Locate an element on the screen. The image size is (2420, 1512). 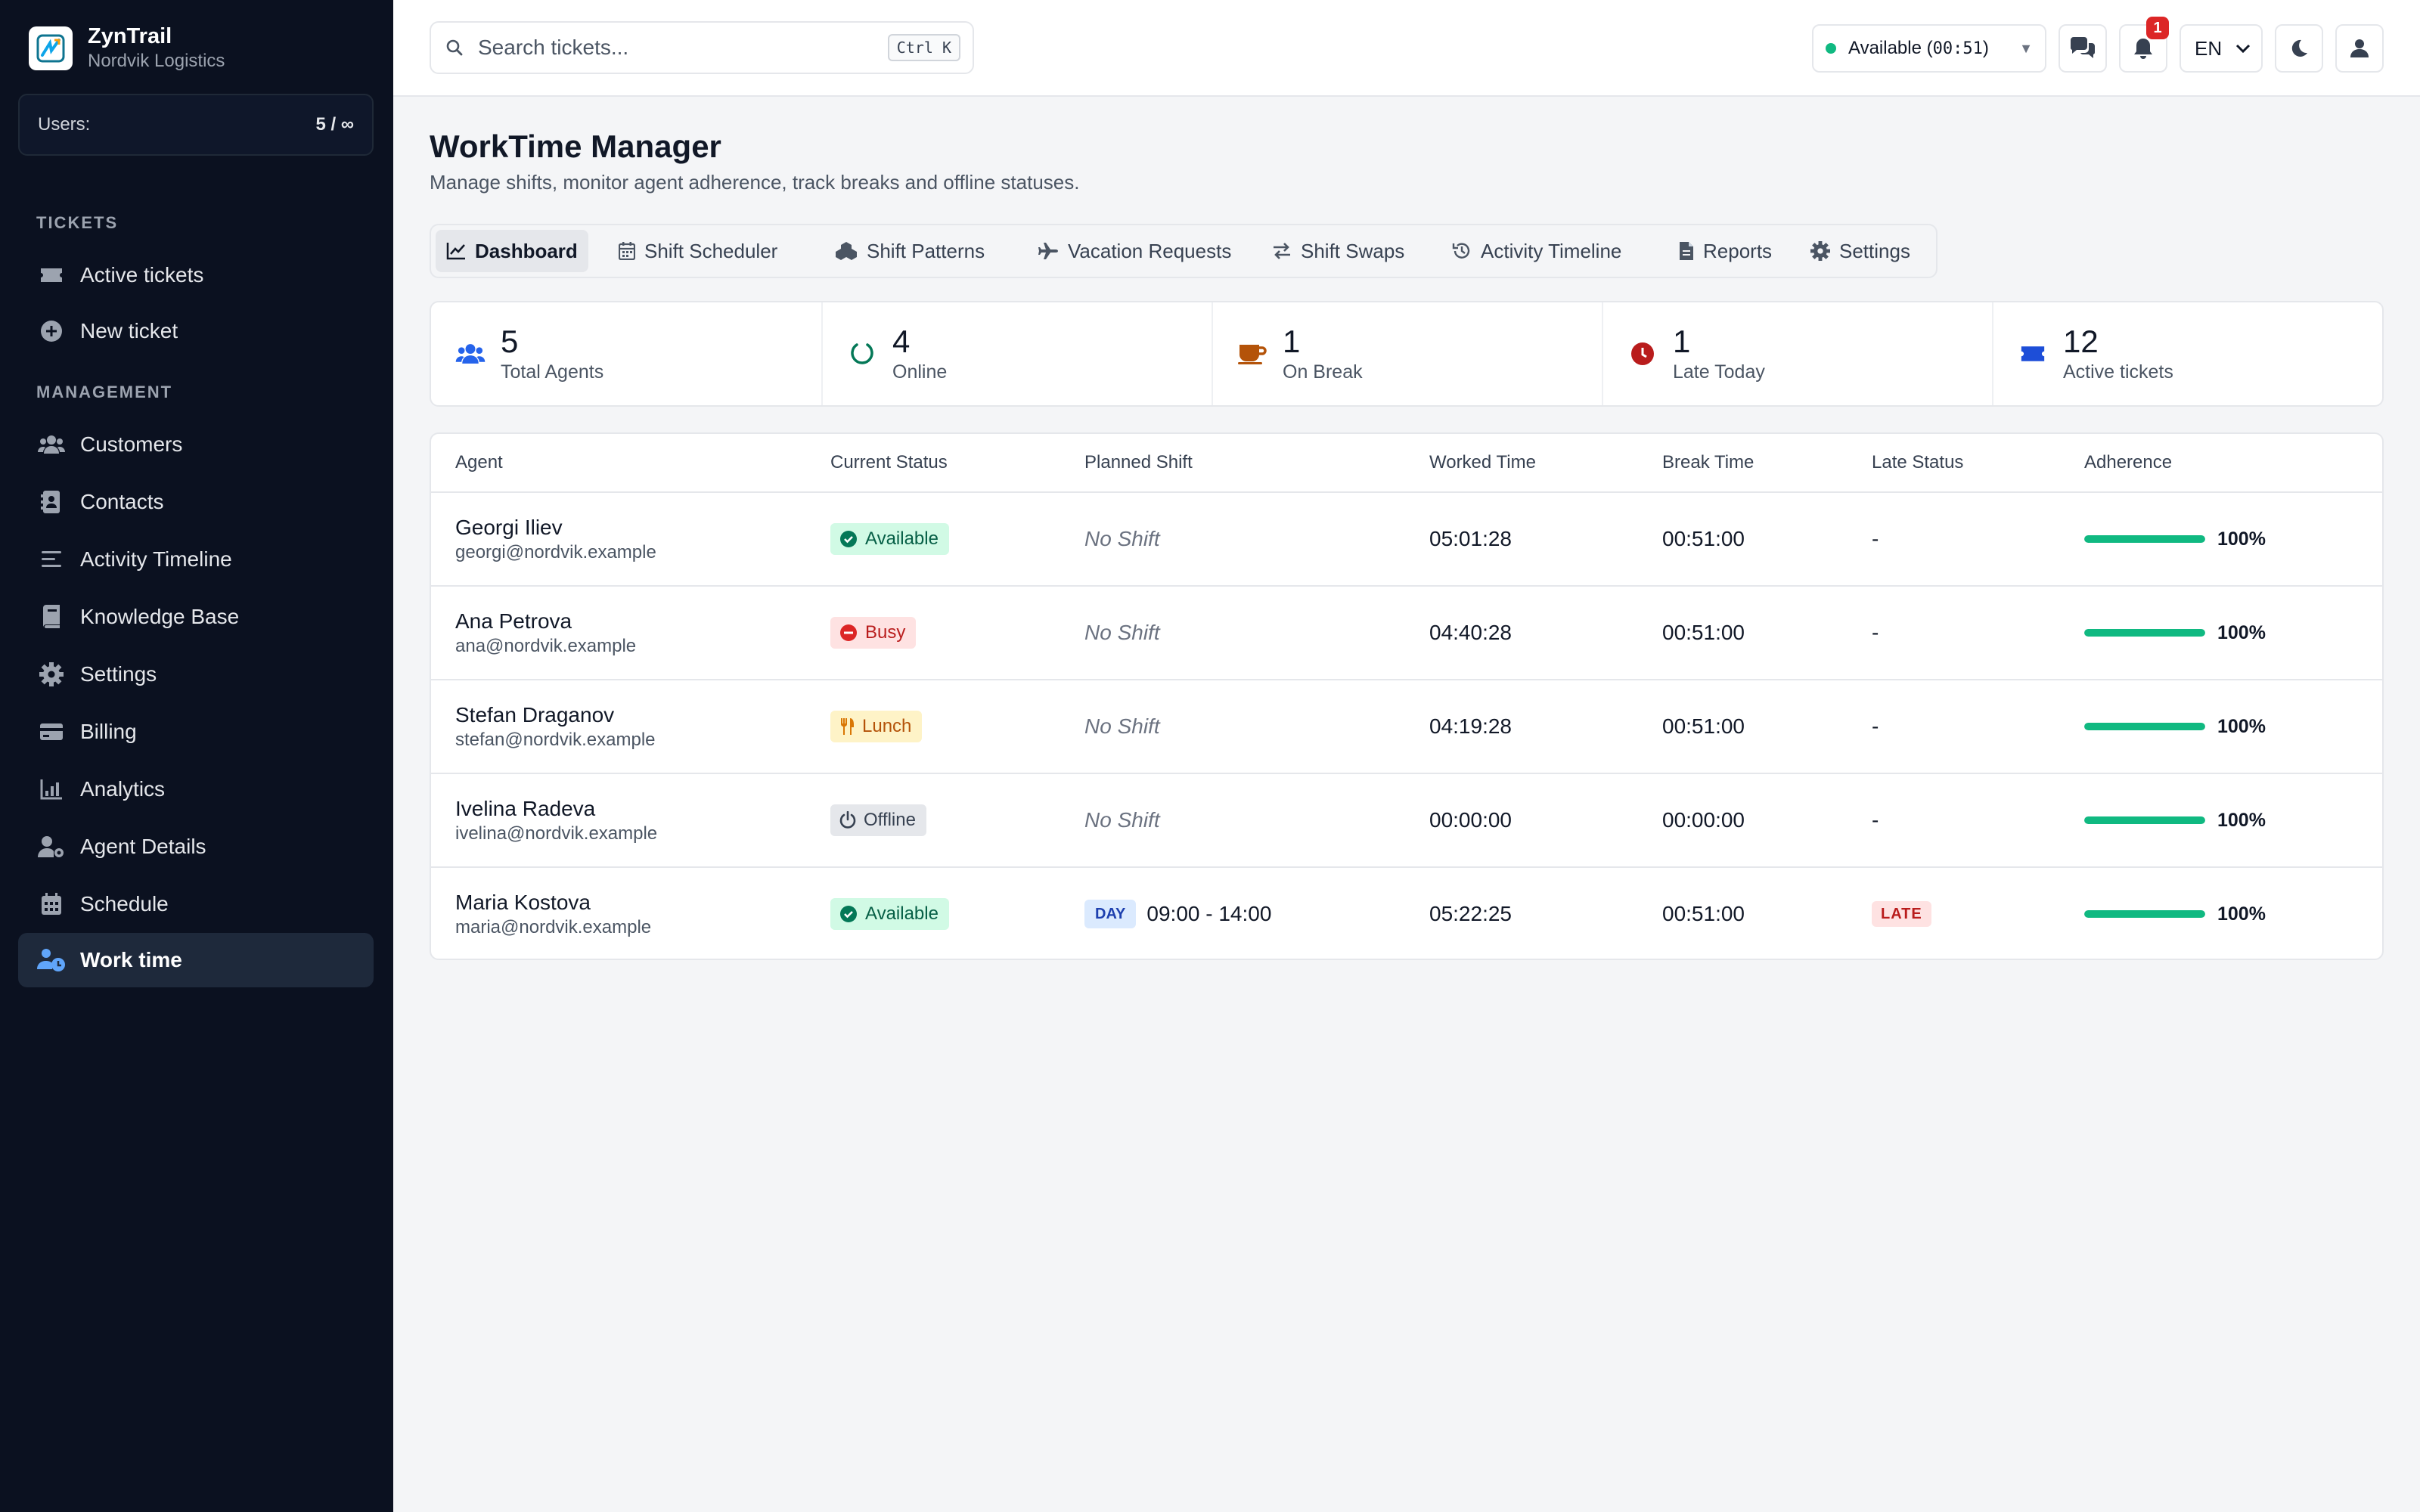
stat-value: 12 is located at coordinates (2081, 341).